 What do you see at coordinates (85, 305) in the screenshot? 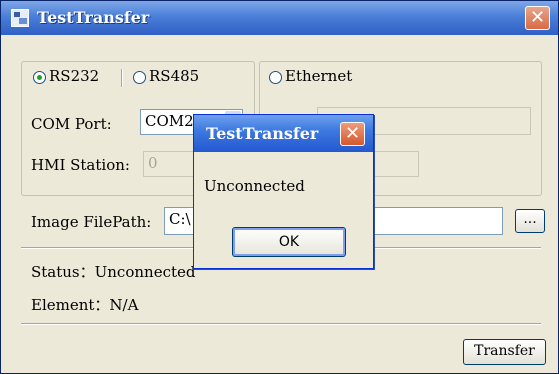
I see `element-text: Element：N/A` at bounding box center [85, 305].